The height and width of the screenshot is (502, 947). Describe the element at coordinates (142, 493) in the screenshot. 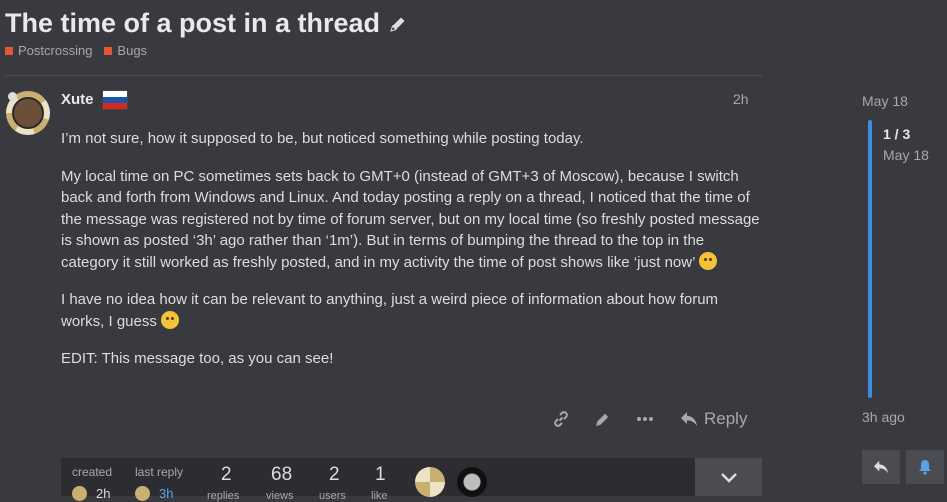

I see `last-replier-avatar` at that location.